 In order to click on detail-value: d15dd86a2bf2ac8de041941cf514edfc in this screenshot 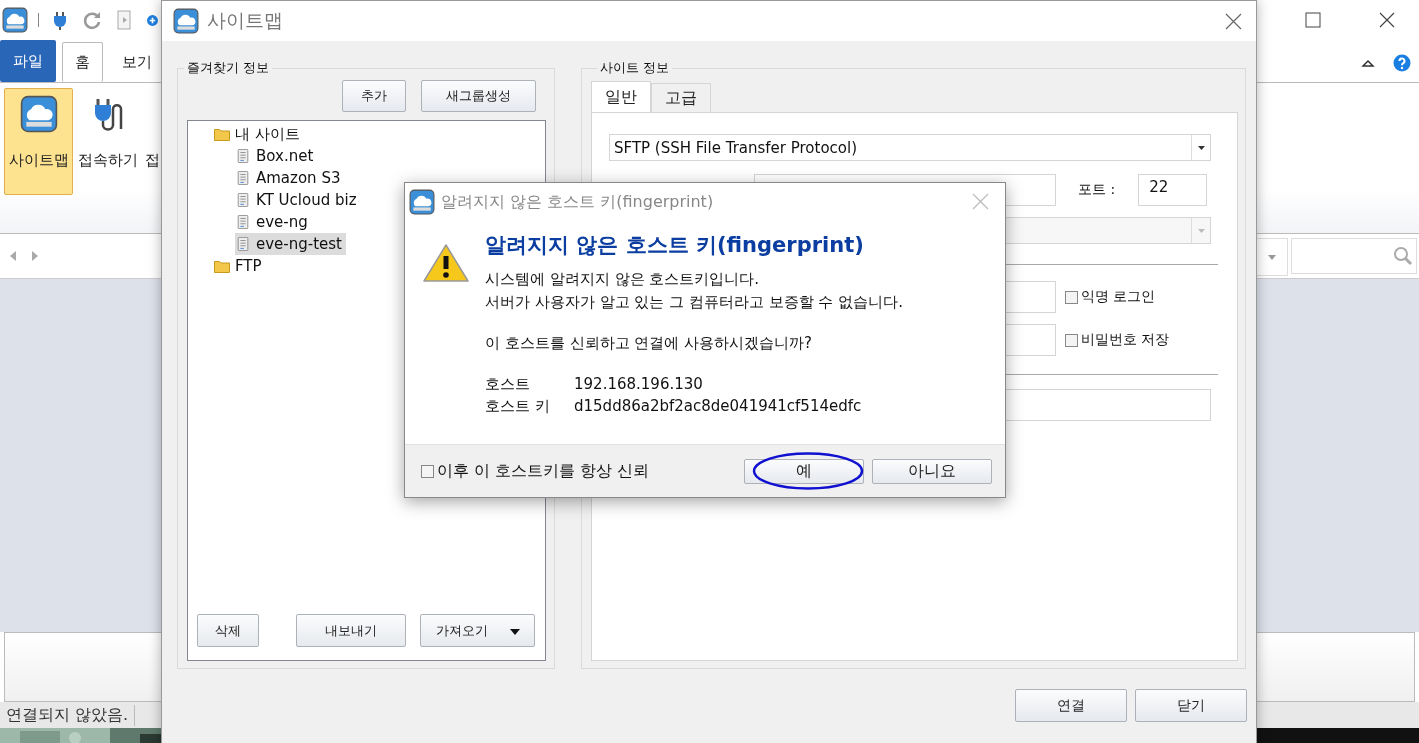, I will do `click(718, 406)`.